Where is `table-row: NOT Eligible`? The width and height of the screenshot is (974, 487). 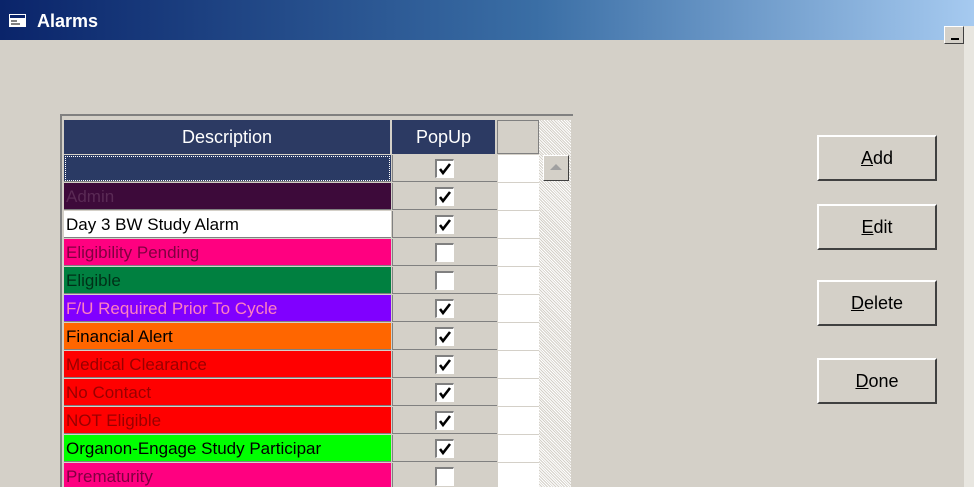
table-row: NOT Eligible is located at coordinates (301, 421).